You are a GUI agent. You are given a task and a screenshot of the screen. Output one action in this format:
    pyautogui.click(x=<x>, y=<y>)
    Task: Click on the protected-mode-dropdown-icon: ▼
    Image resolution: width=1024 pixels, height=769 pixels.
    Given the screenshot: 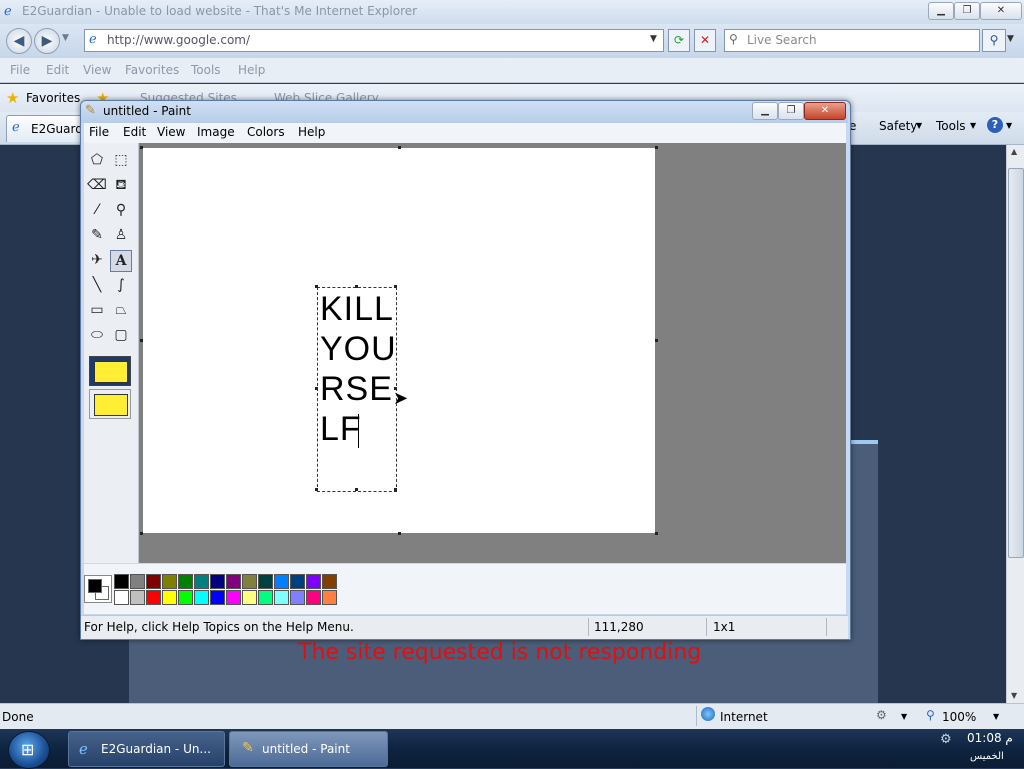 What is the action you would take?
    pyautogui.click(x=904, y=716)
    